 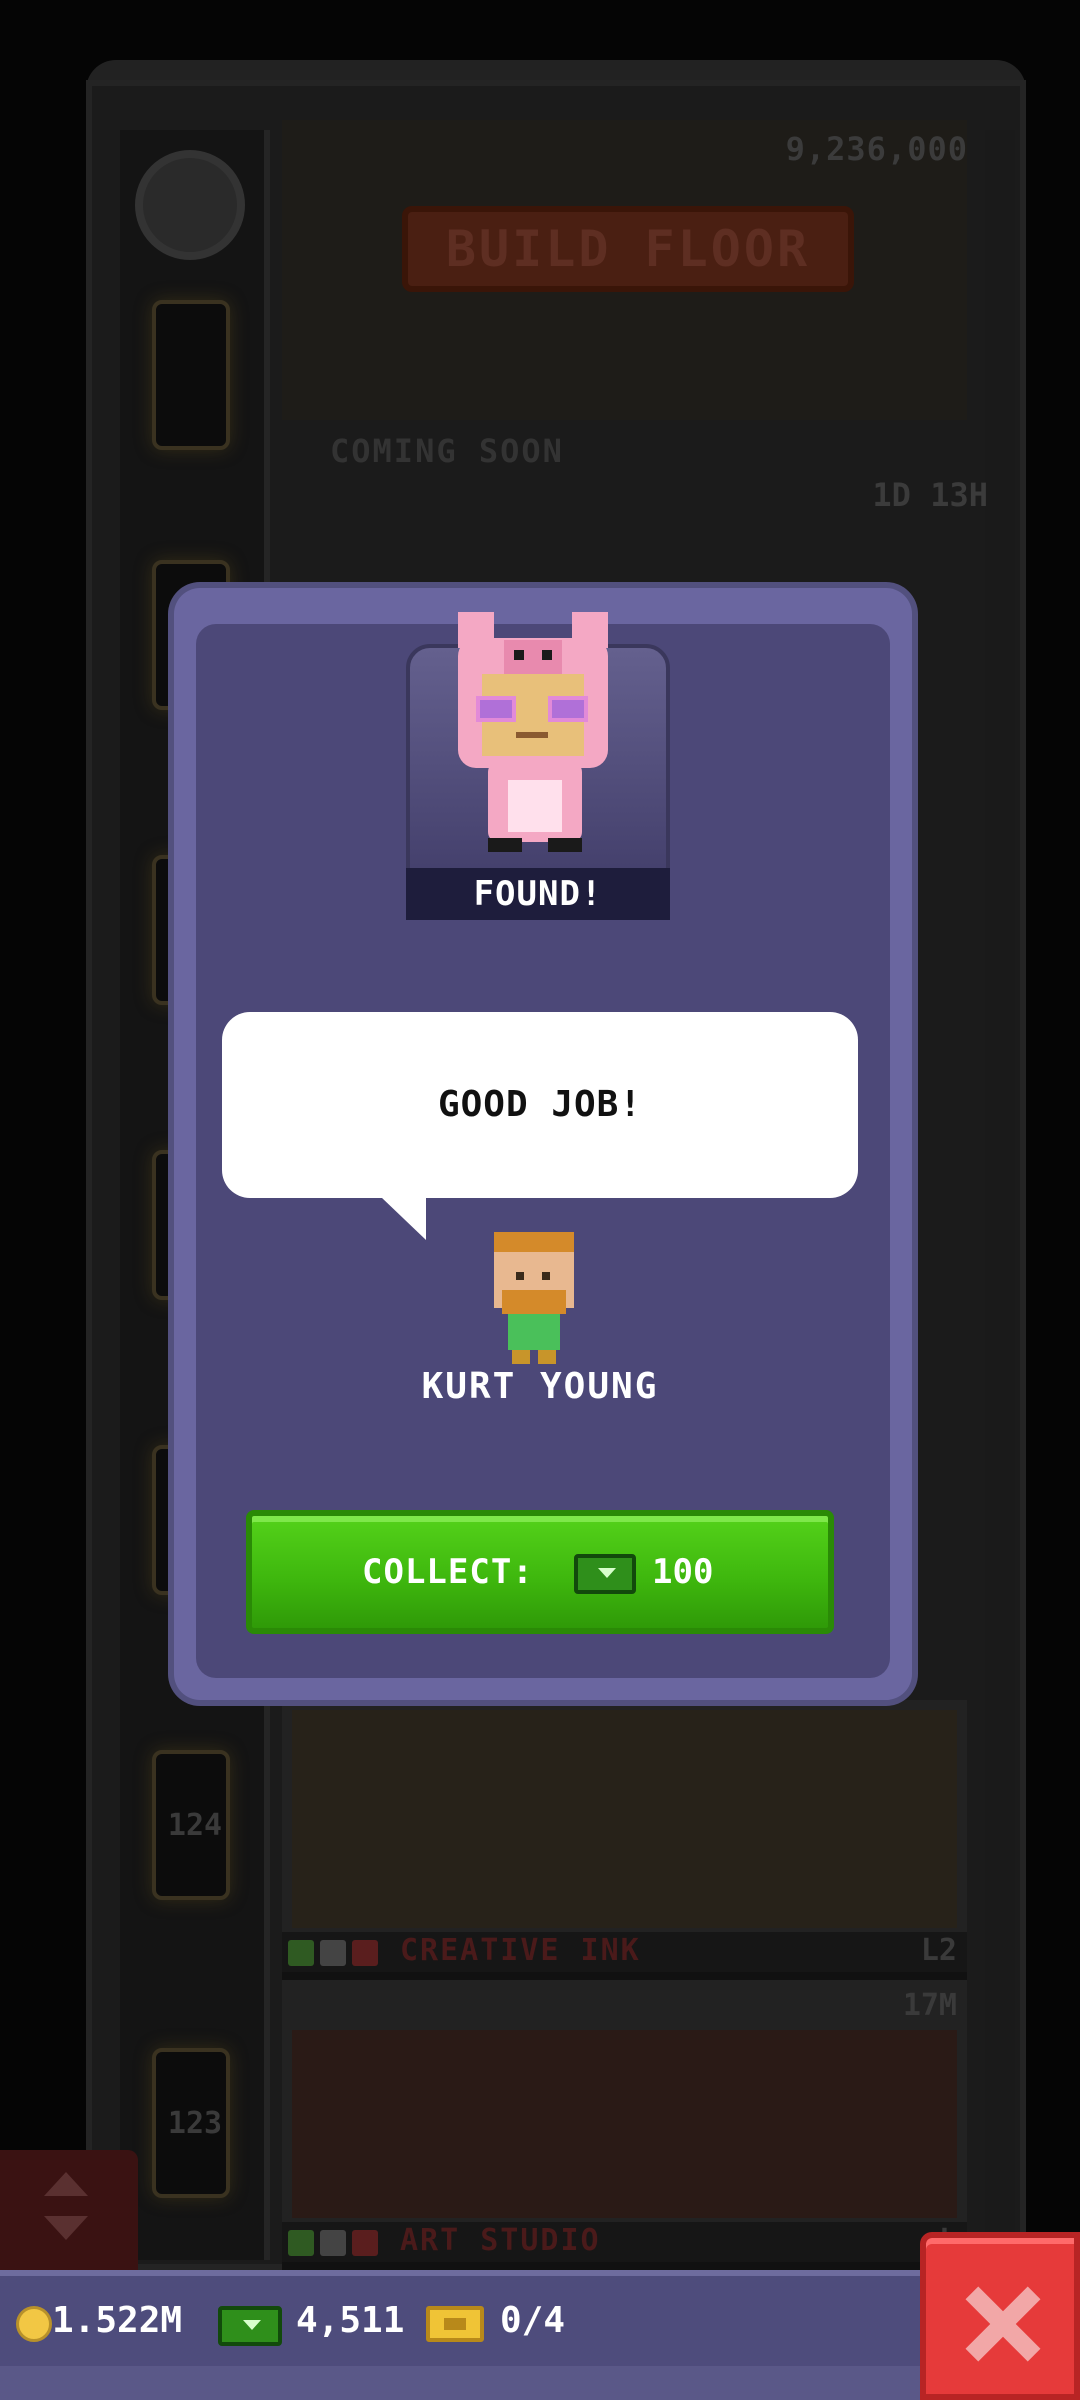 I want to click on coin-icon, so click(x=34, y=2324).